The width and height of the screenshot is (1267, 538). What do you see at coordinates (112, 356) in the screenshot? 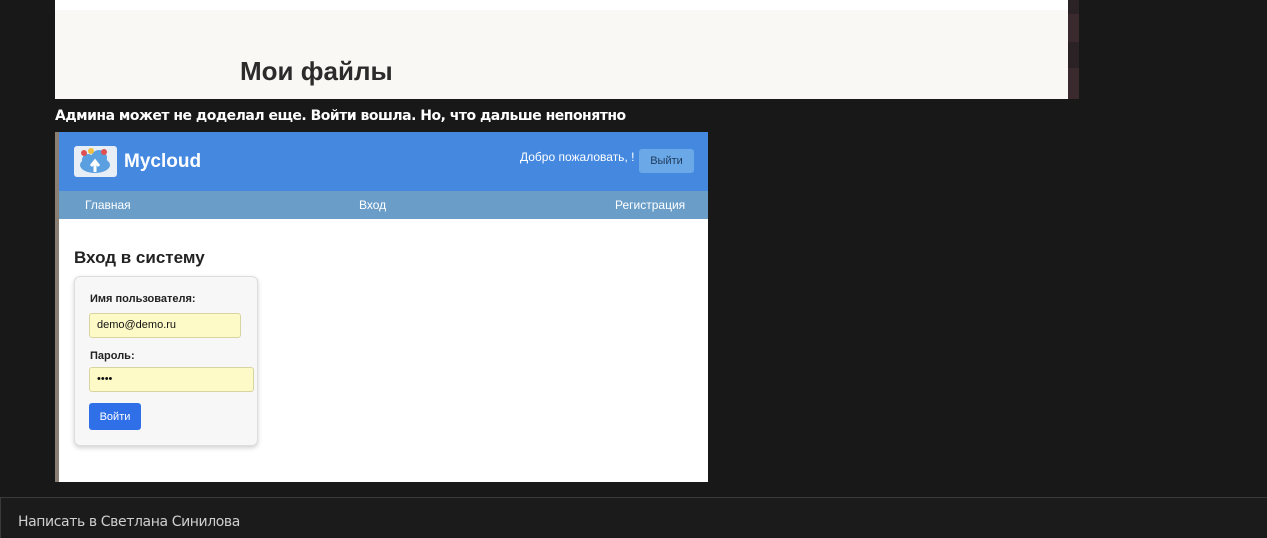
I see `password-label: Пароль:` at bounding box center [112, 356].